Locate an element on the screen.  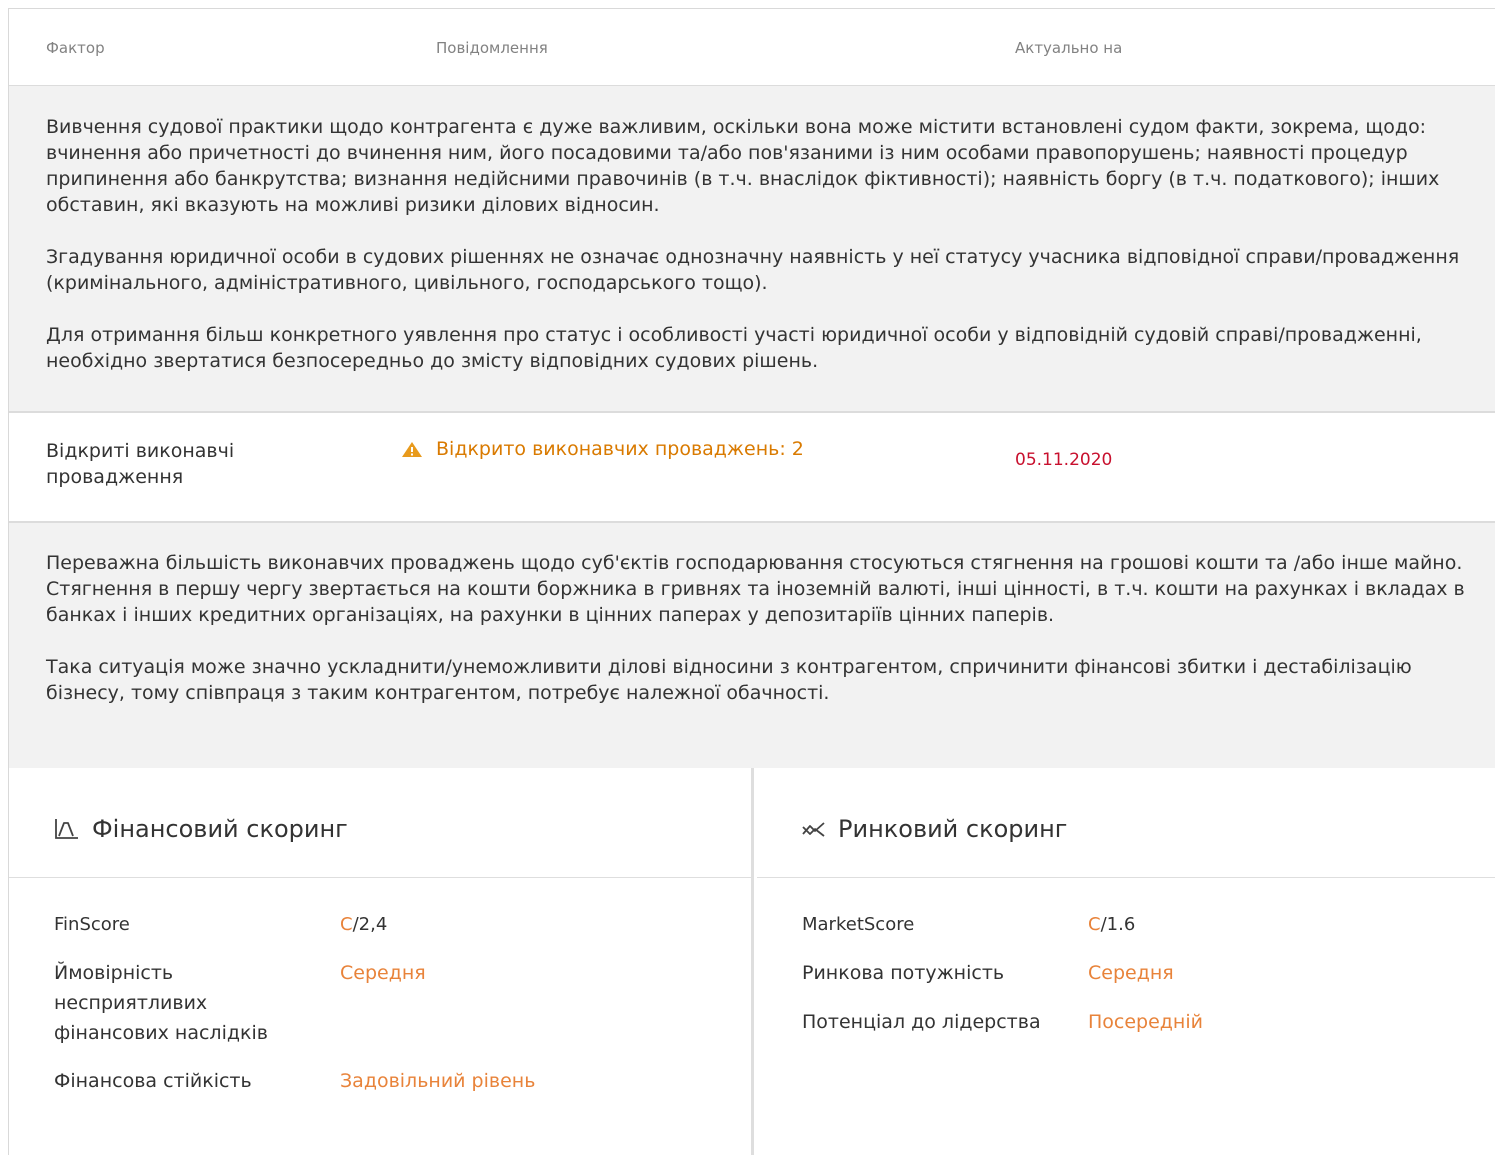
market-power-value: Середня is located at coordinates (1131, 973).